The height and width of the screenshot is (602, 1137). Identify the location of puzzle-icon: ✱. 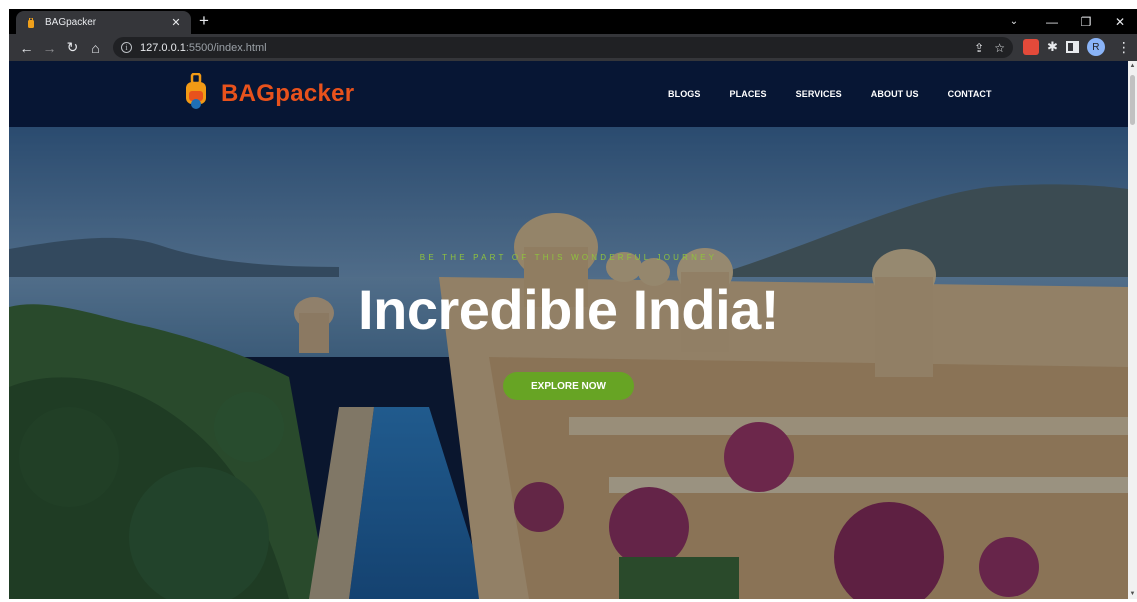
(1052, 47).